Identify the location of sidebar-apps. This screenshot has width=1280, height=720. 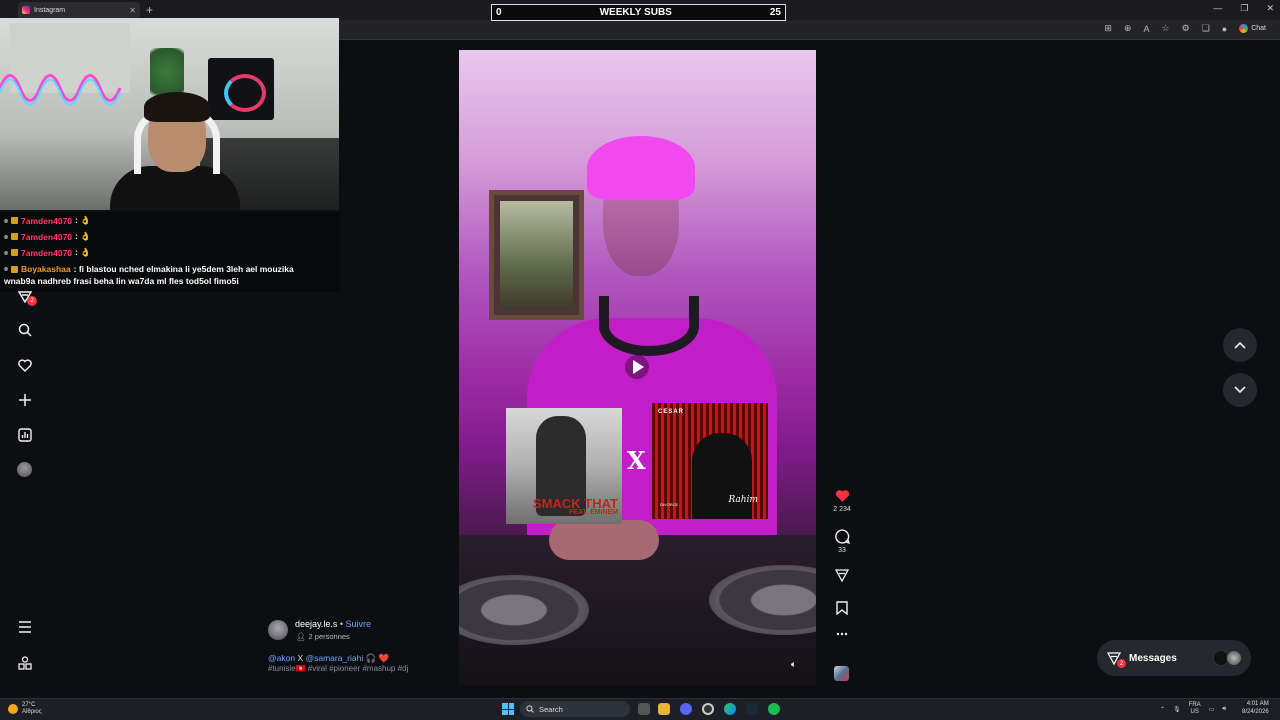
(25, 663).